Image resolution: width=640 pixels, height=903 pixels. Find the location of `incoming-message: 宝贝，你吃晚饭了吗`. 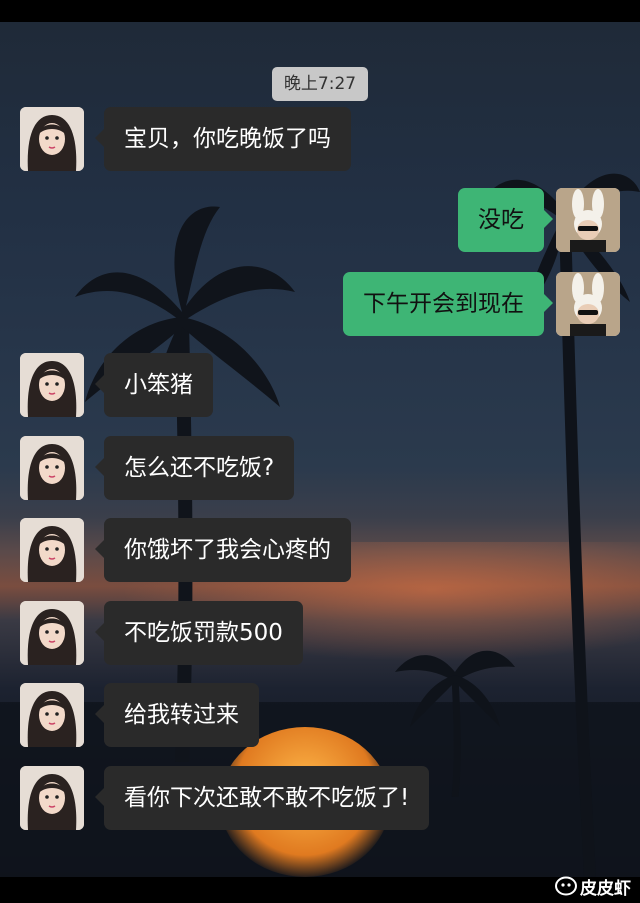

incoming-message: 宝贝，你吃晚饭了吗 is located at coordinates (223, 139).